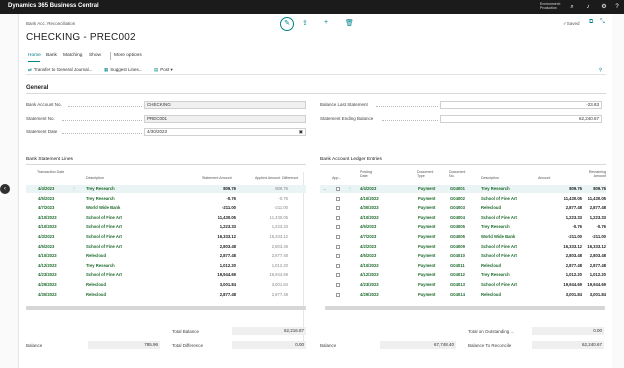 This screenshot has width=624, height=368. Describe the element at coordinates (465, 308) in the screenshot. I see `ledger-entries-scrollbar` at that location.